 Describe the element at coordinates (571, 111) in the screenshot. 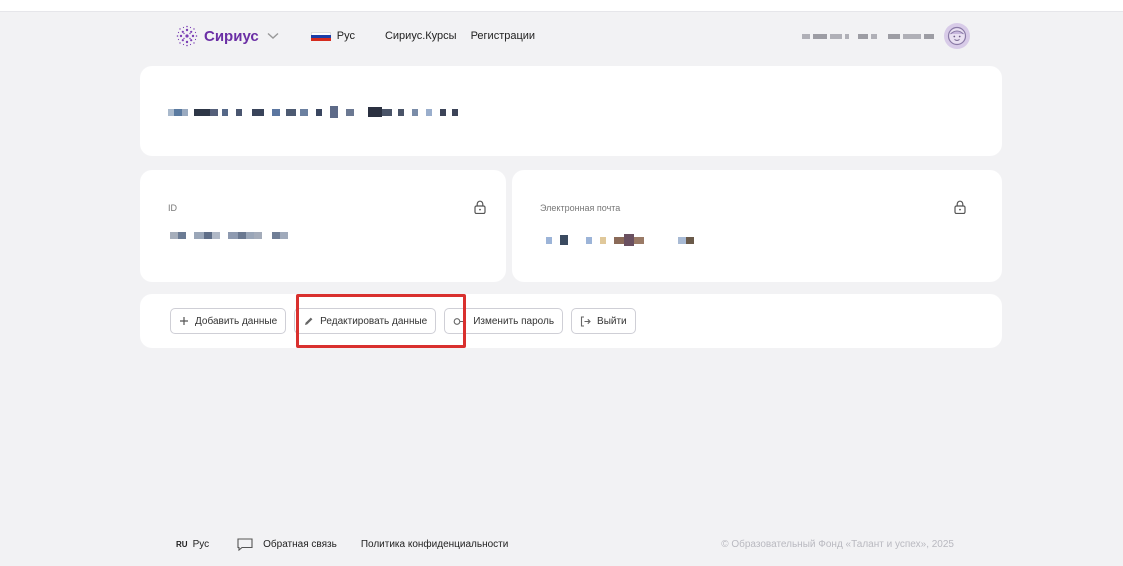

I see `name-card` at that location.